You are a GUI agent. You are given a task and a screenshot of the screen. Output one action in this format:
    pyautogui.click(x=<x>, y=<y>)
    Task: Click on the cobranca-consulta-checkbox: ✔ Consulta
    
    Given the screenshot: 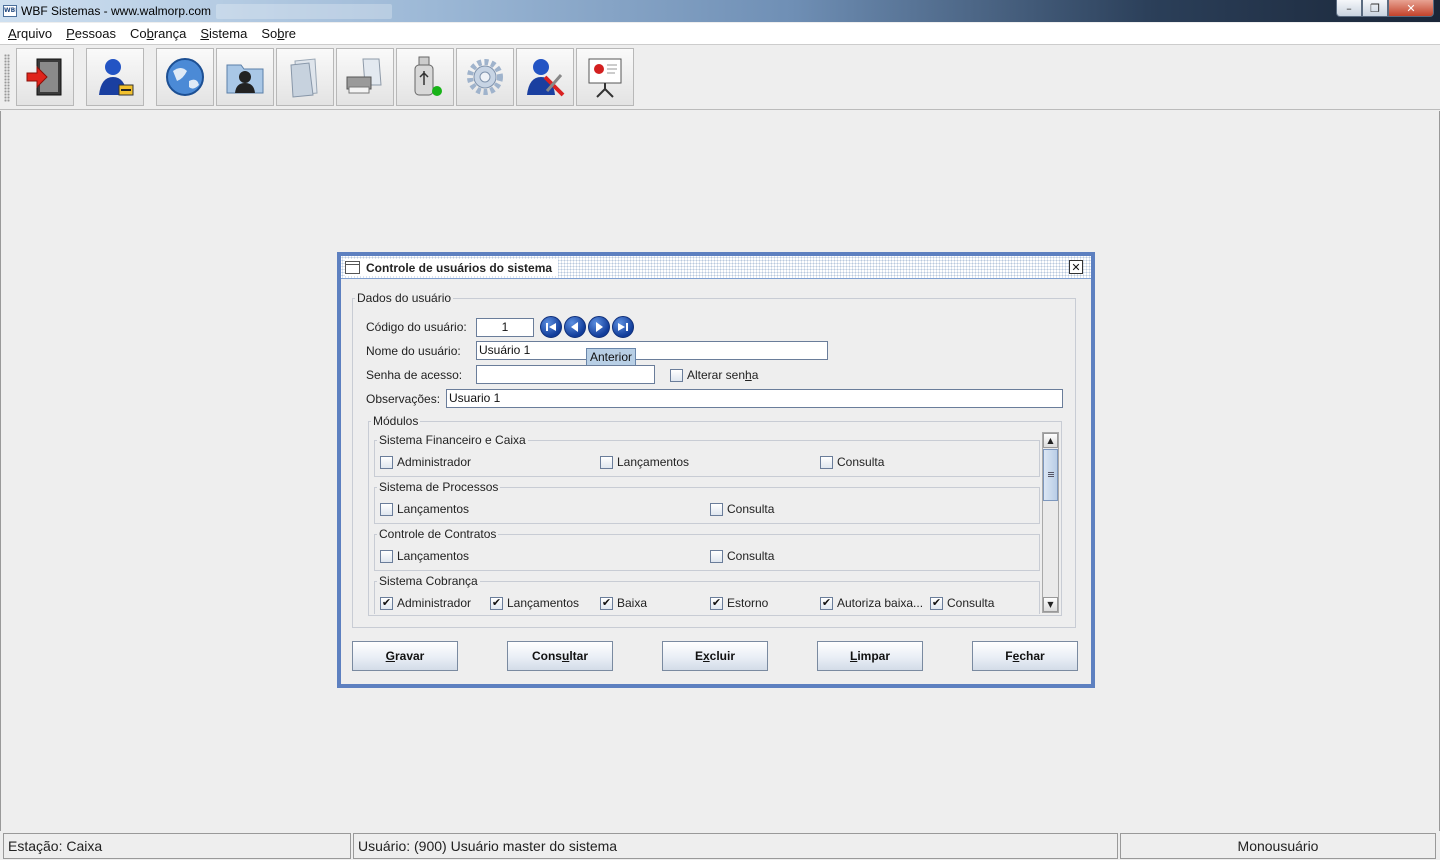 What is the action you would take?
    pyautogui.click(x=962, y=603)
    